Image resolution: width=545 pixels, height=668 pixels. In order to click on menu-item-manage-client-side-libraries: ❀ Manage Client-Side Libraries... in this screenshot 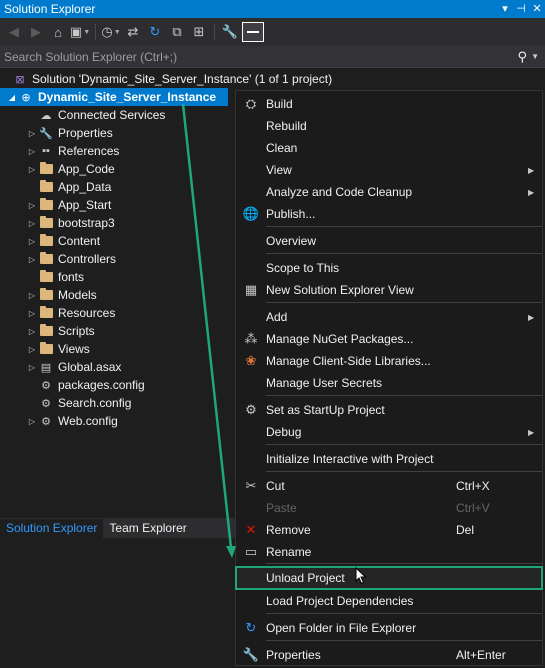, I will do `click(389, 361)`.